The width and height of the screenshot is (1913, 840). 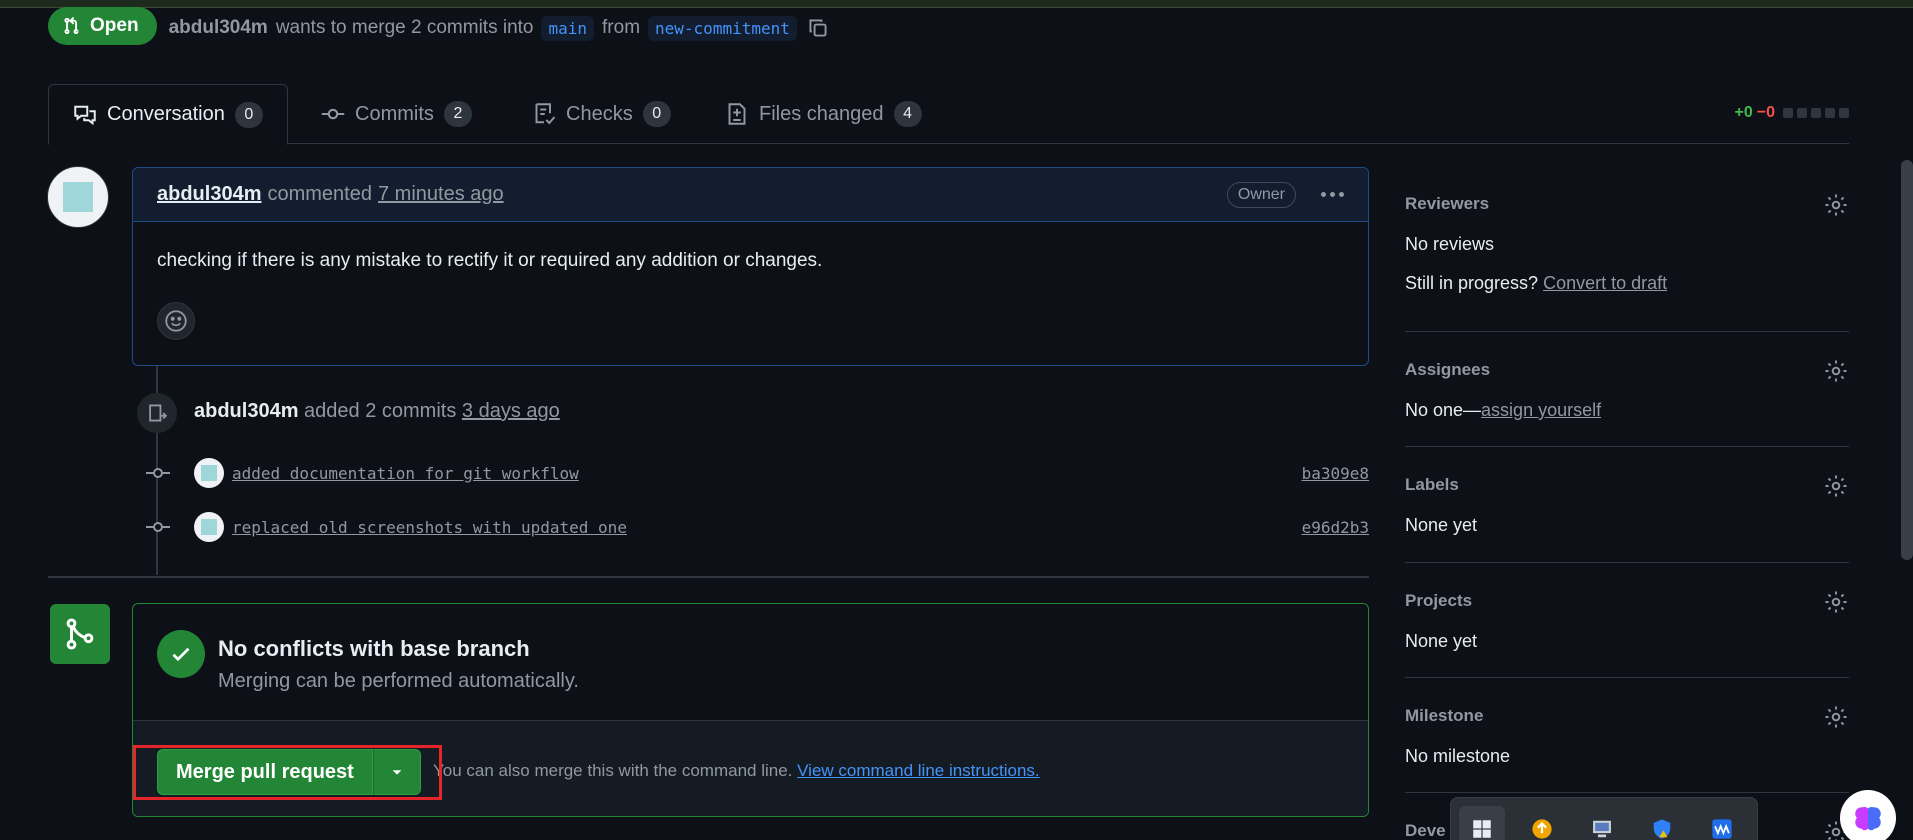 I want to click on reviewers-title: Reviewers, so click(x=1447, y=204).